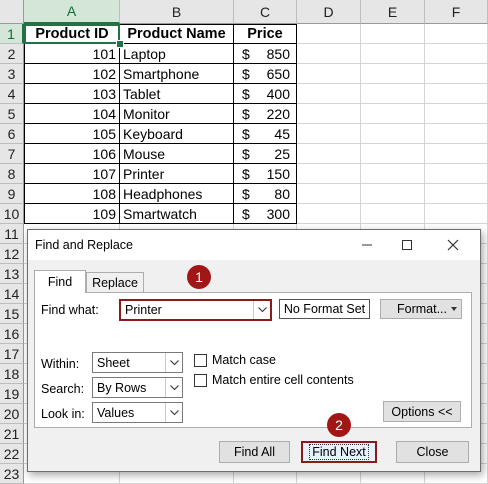 The height and width of the screenshot is (484, 488). Describe the element at coordinates (60, 281) in the screenshot. I see `tab-find: Find` at that location.